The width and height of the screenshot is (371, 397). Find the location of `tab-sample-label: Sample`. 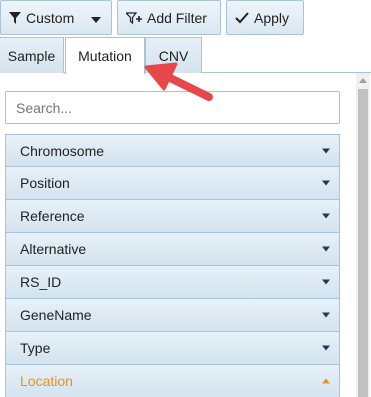

tab-sample-label: Sample is located at coordinates (31, 55).